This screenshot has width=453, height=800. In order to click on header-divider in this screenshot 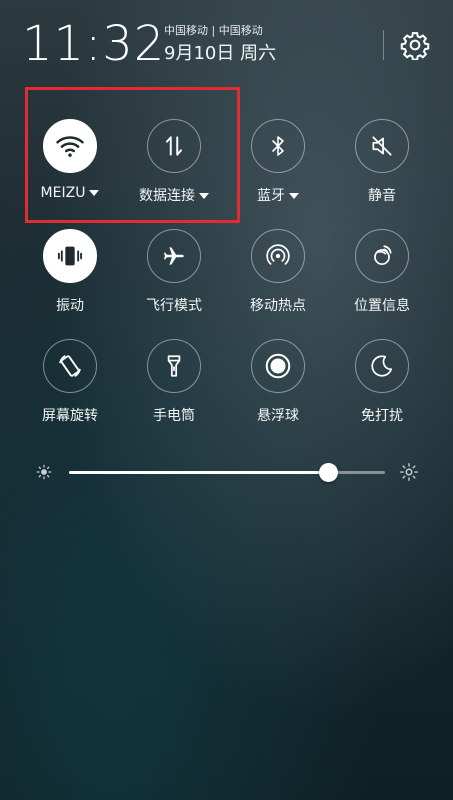, I will do `click(383, 45)`.